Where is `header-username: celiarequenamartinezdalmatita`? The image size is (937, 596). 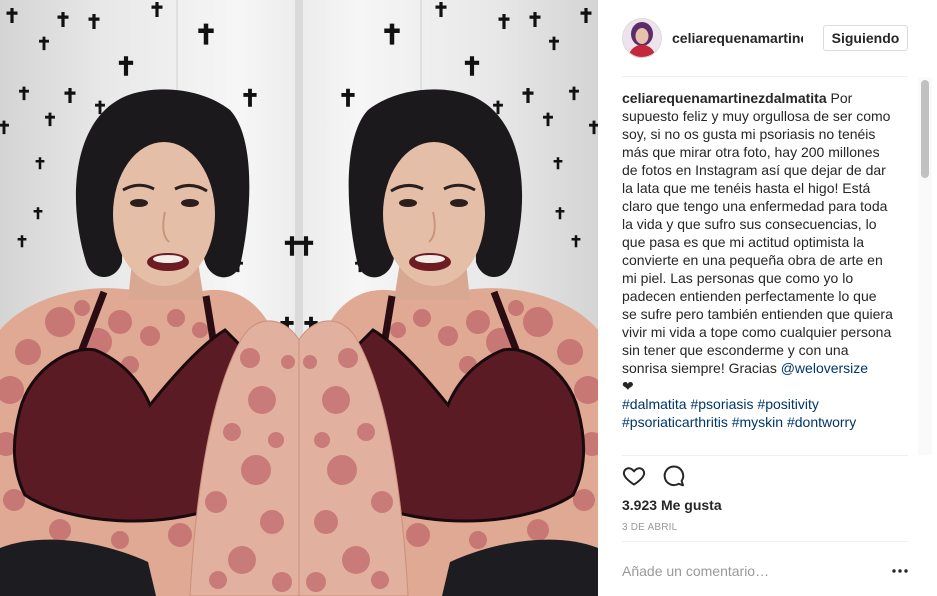 header-username: celiarequenamartinezdalmatita is located at coordinates (737, 38).